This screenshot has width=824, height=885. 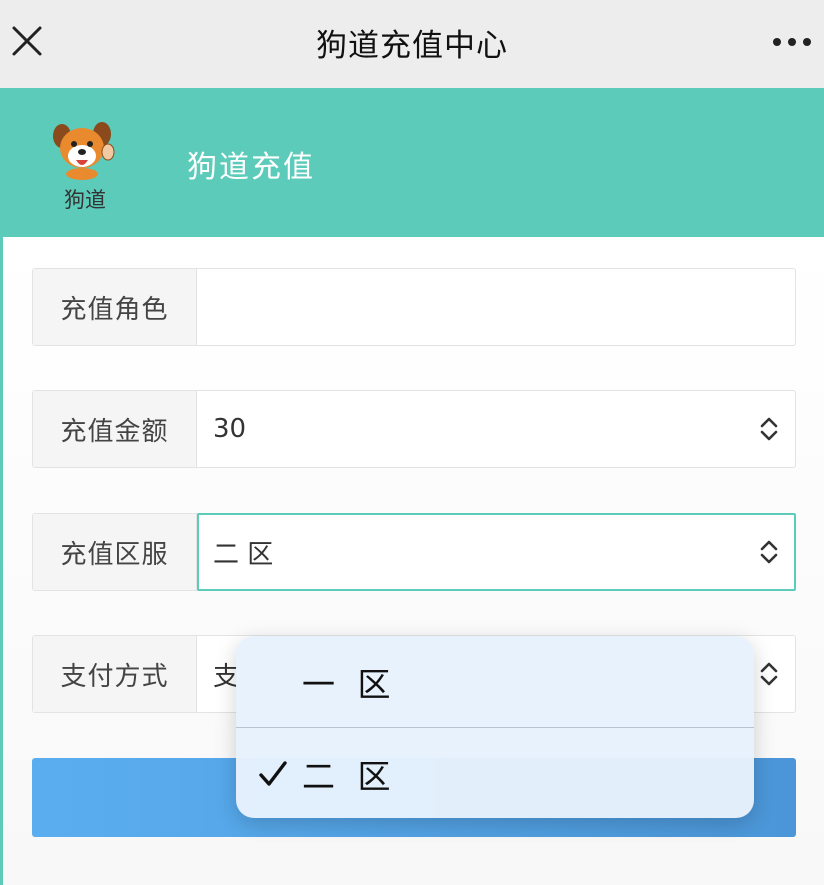 What do you see at coordinates (84, 151) in the screenshot?
I see `dog-mascot-icon` at bounding box center [84, 151].